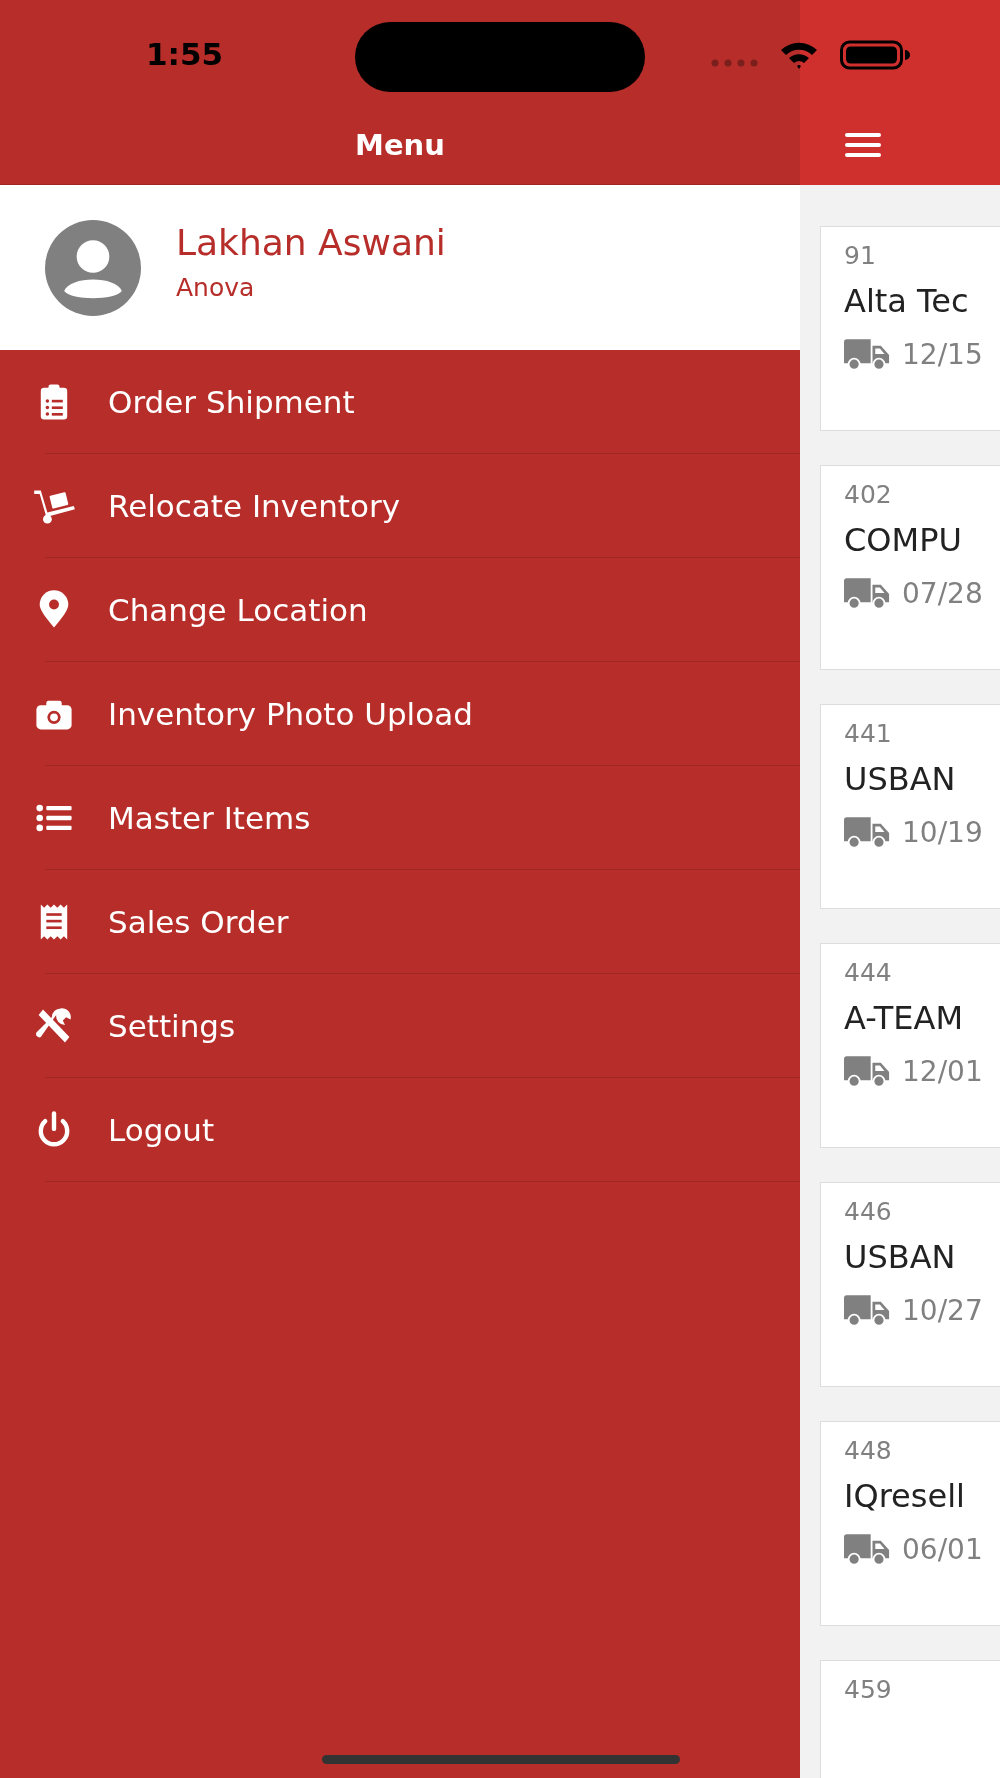  Describe the element at coordinates (910, 328) in the screenshot. I see `order-card: 91 Alta Tec 12/15` at that location.